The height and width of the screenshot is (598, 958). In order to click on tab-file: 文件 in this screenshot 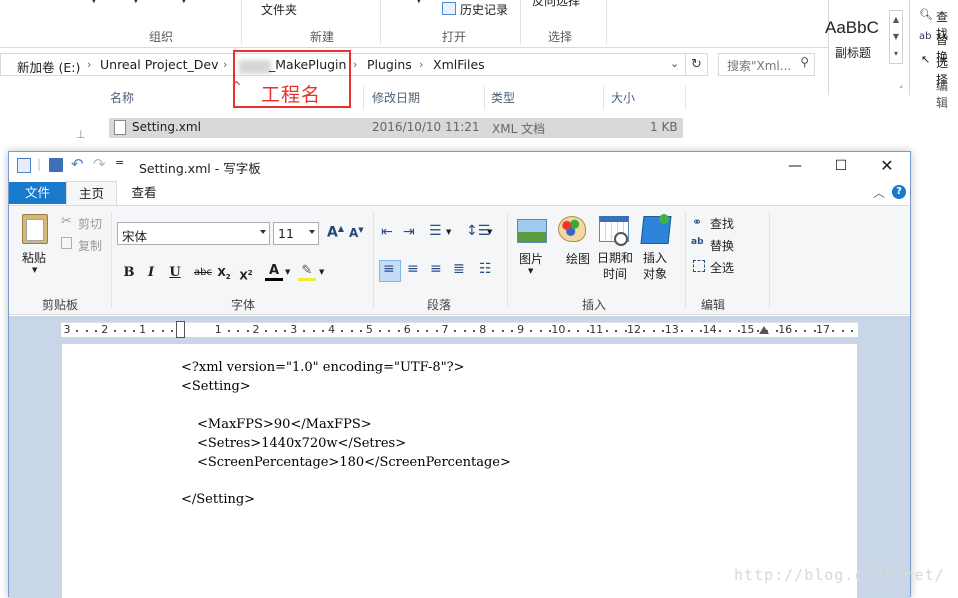, I will do `click(37, 193)`.